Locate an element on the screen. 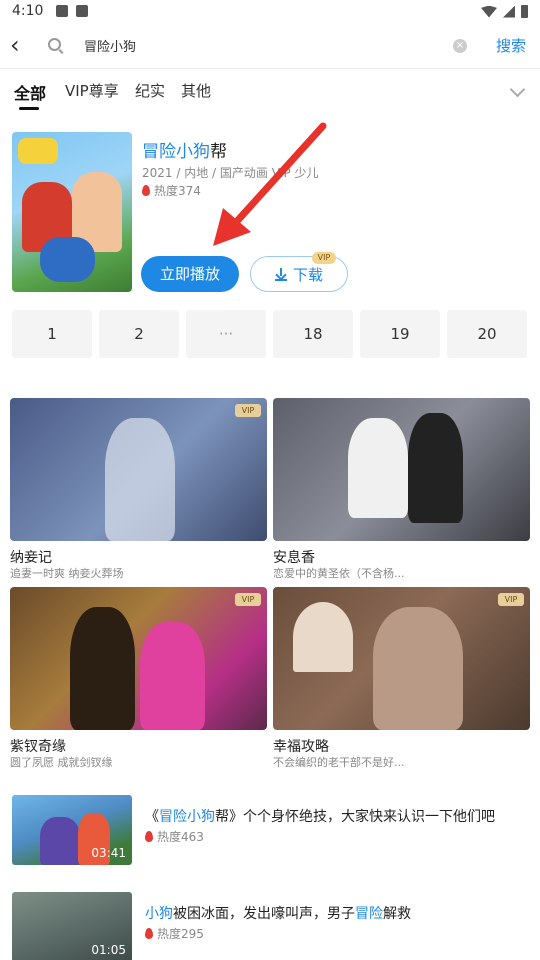  search-icon is located at coordinates (54, 44).